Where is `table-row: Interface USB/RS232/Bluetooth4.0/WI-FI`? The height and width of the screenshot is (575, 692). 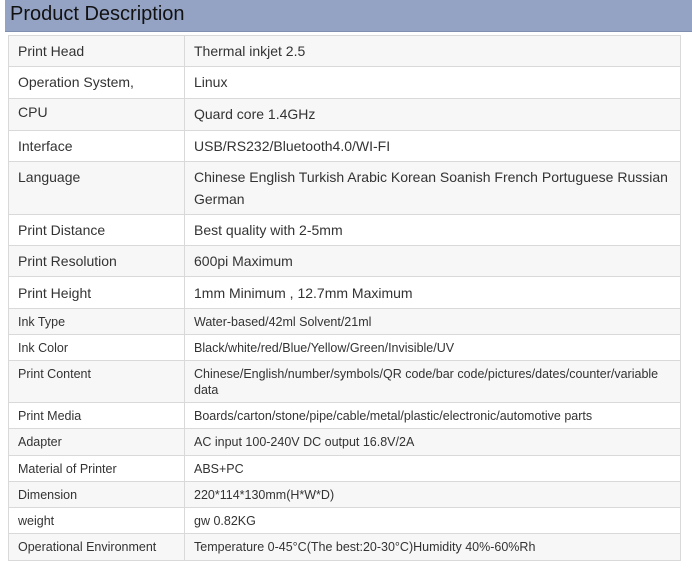
table-row: Interface USB/RS232/Bluetooth4.0/WI-FI is located at coordinates (344, 146).